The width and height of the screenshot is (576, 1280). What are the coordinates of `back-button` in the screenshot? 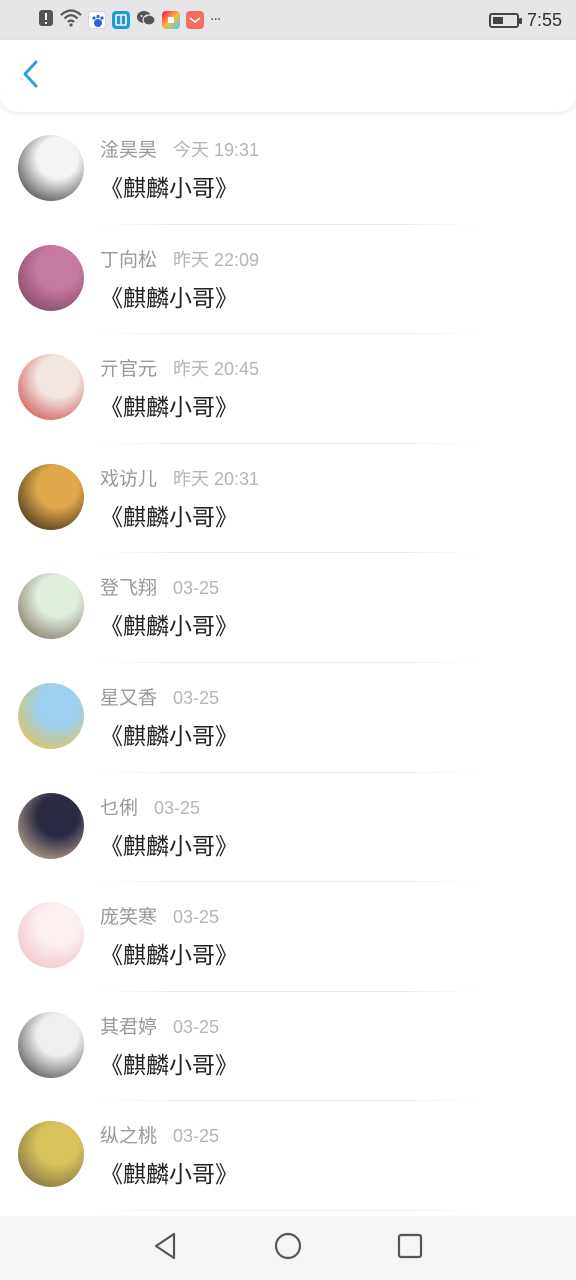 It's located at (30, 76).